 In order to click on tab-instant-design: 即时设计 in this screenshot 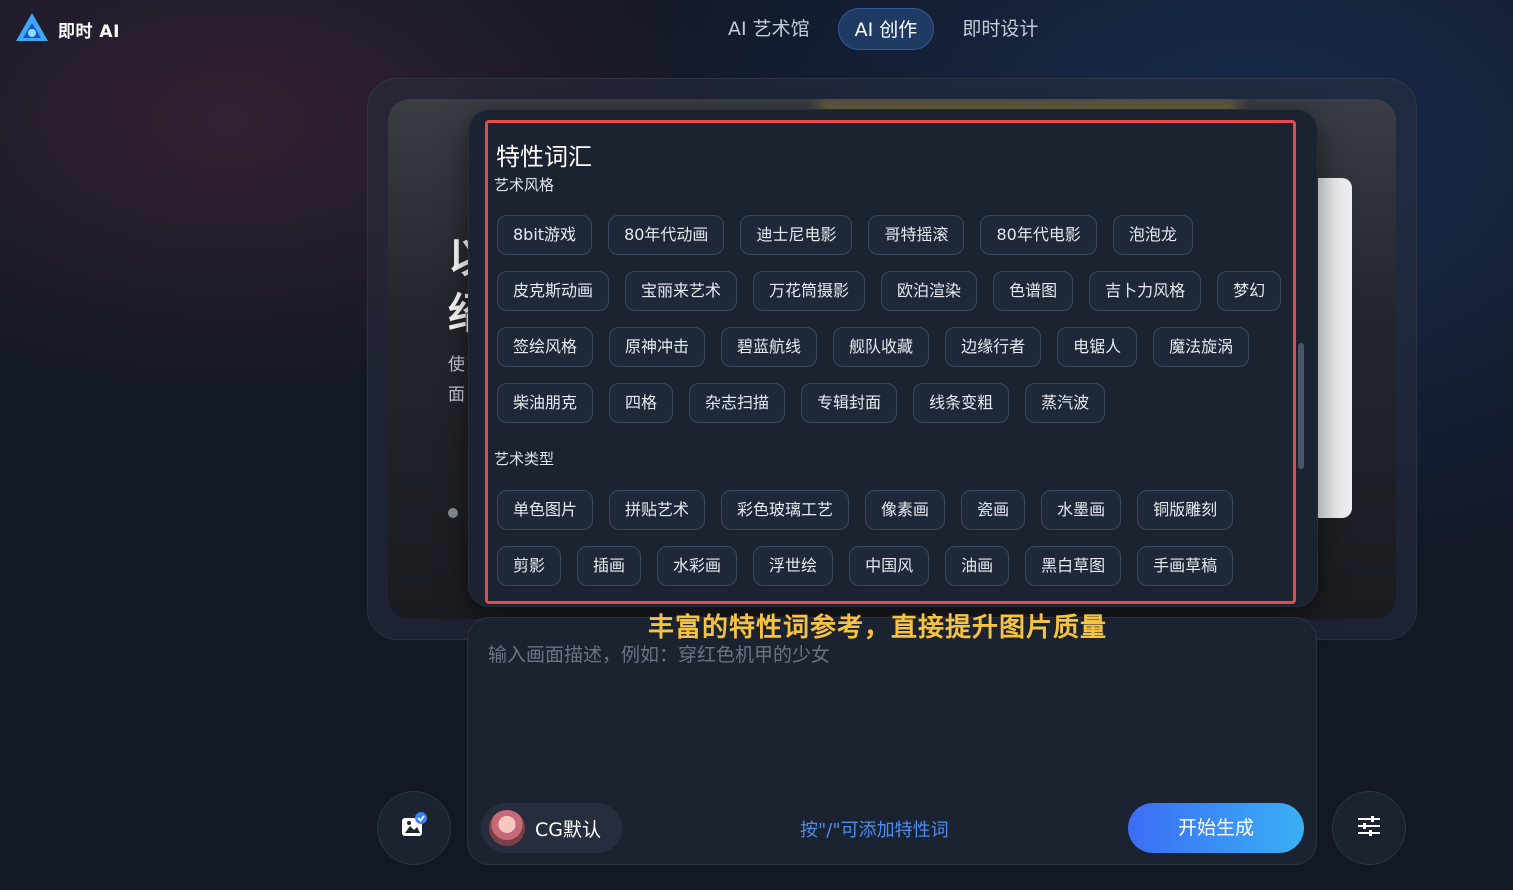, I will do `click(1000, 29)`.